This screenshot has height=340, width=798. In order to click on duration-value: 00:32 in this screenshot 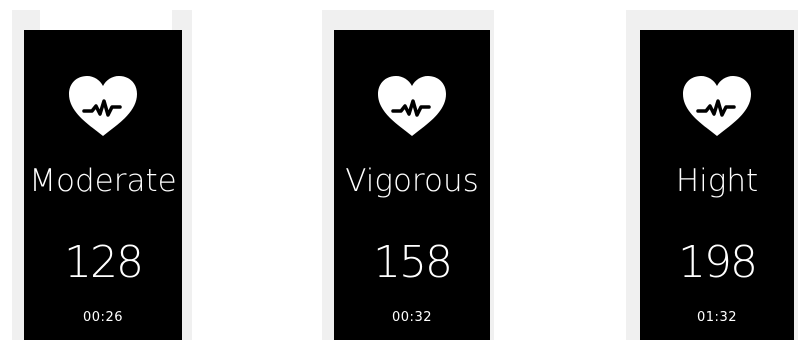, I will do `click(412, 317)`.